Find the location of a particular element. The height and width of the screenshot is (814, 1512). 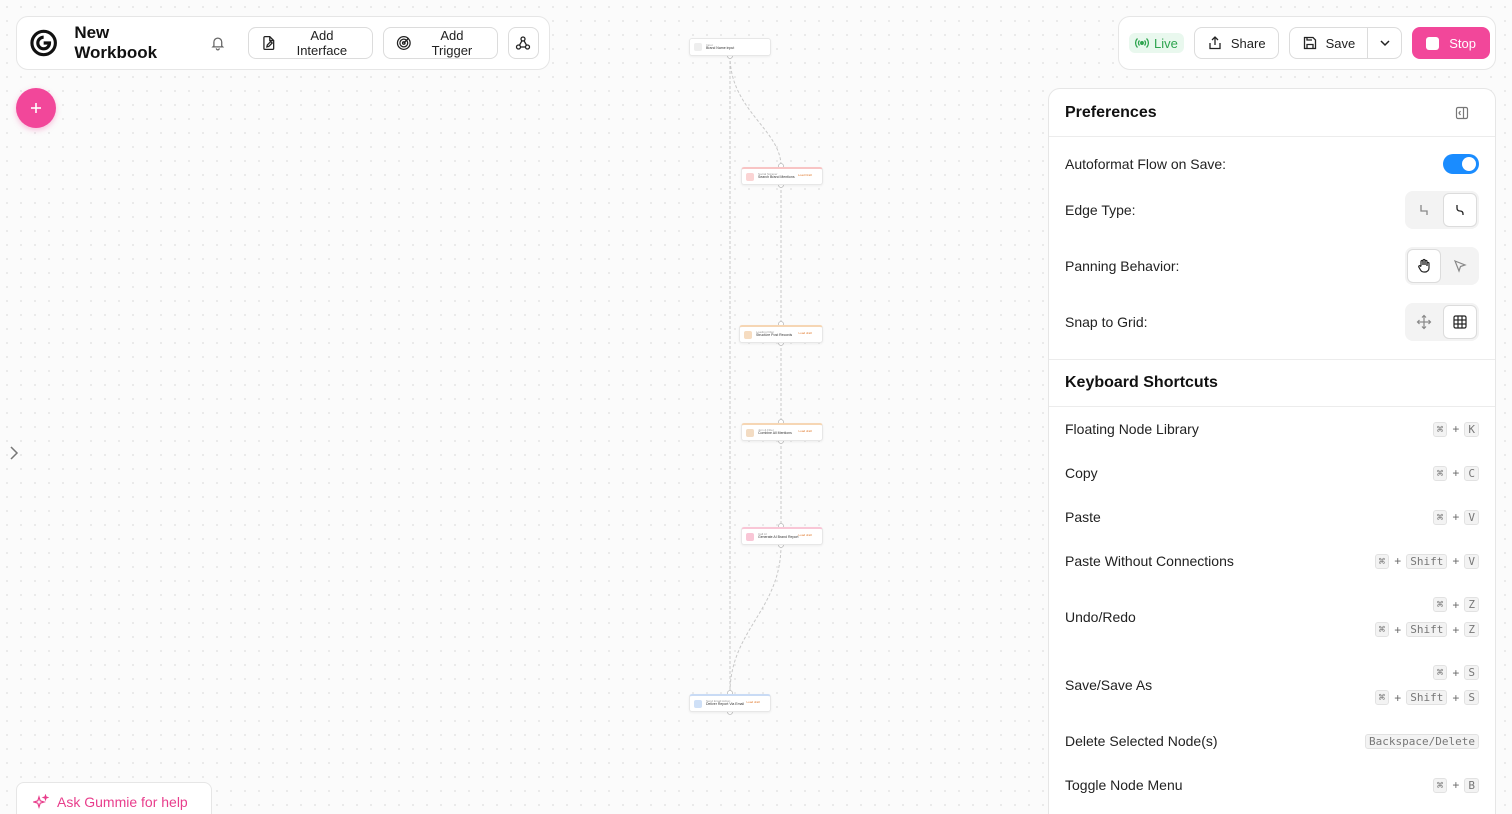

panning-pointer-option is located at coordinates (1460, 266).